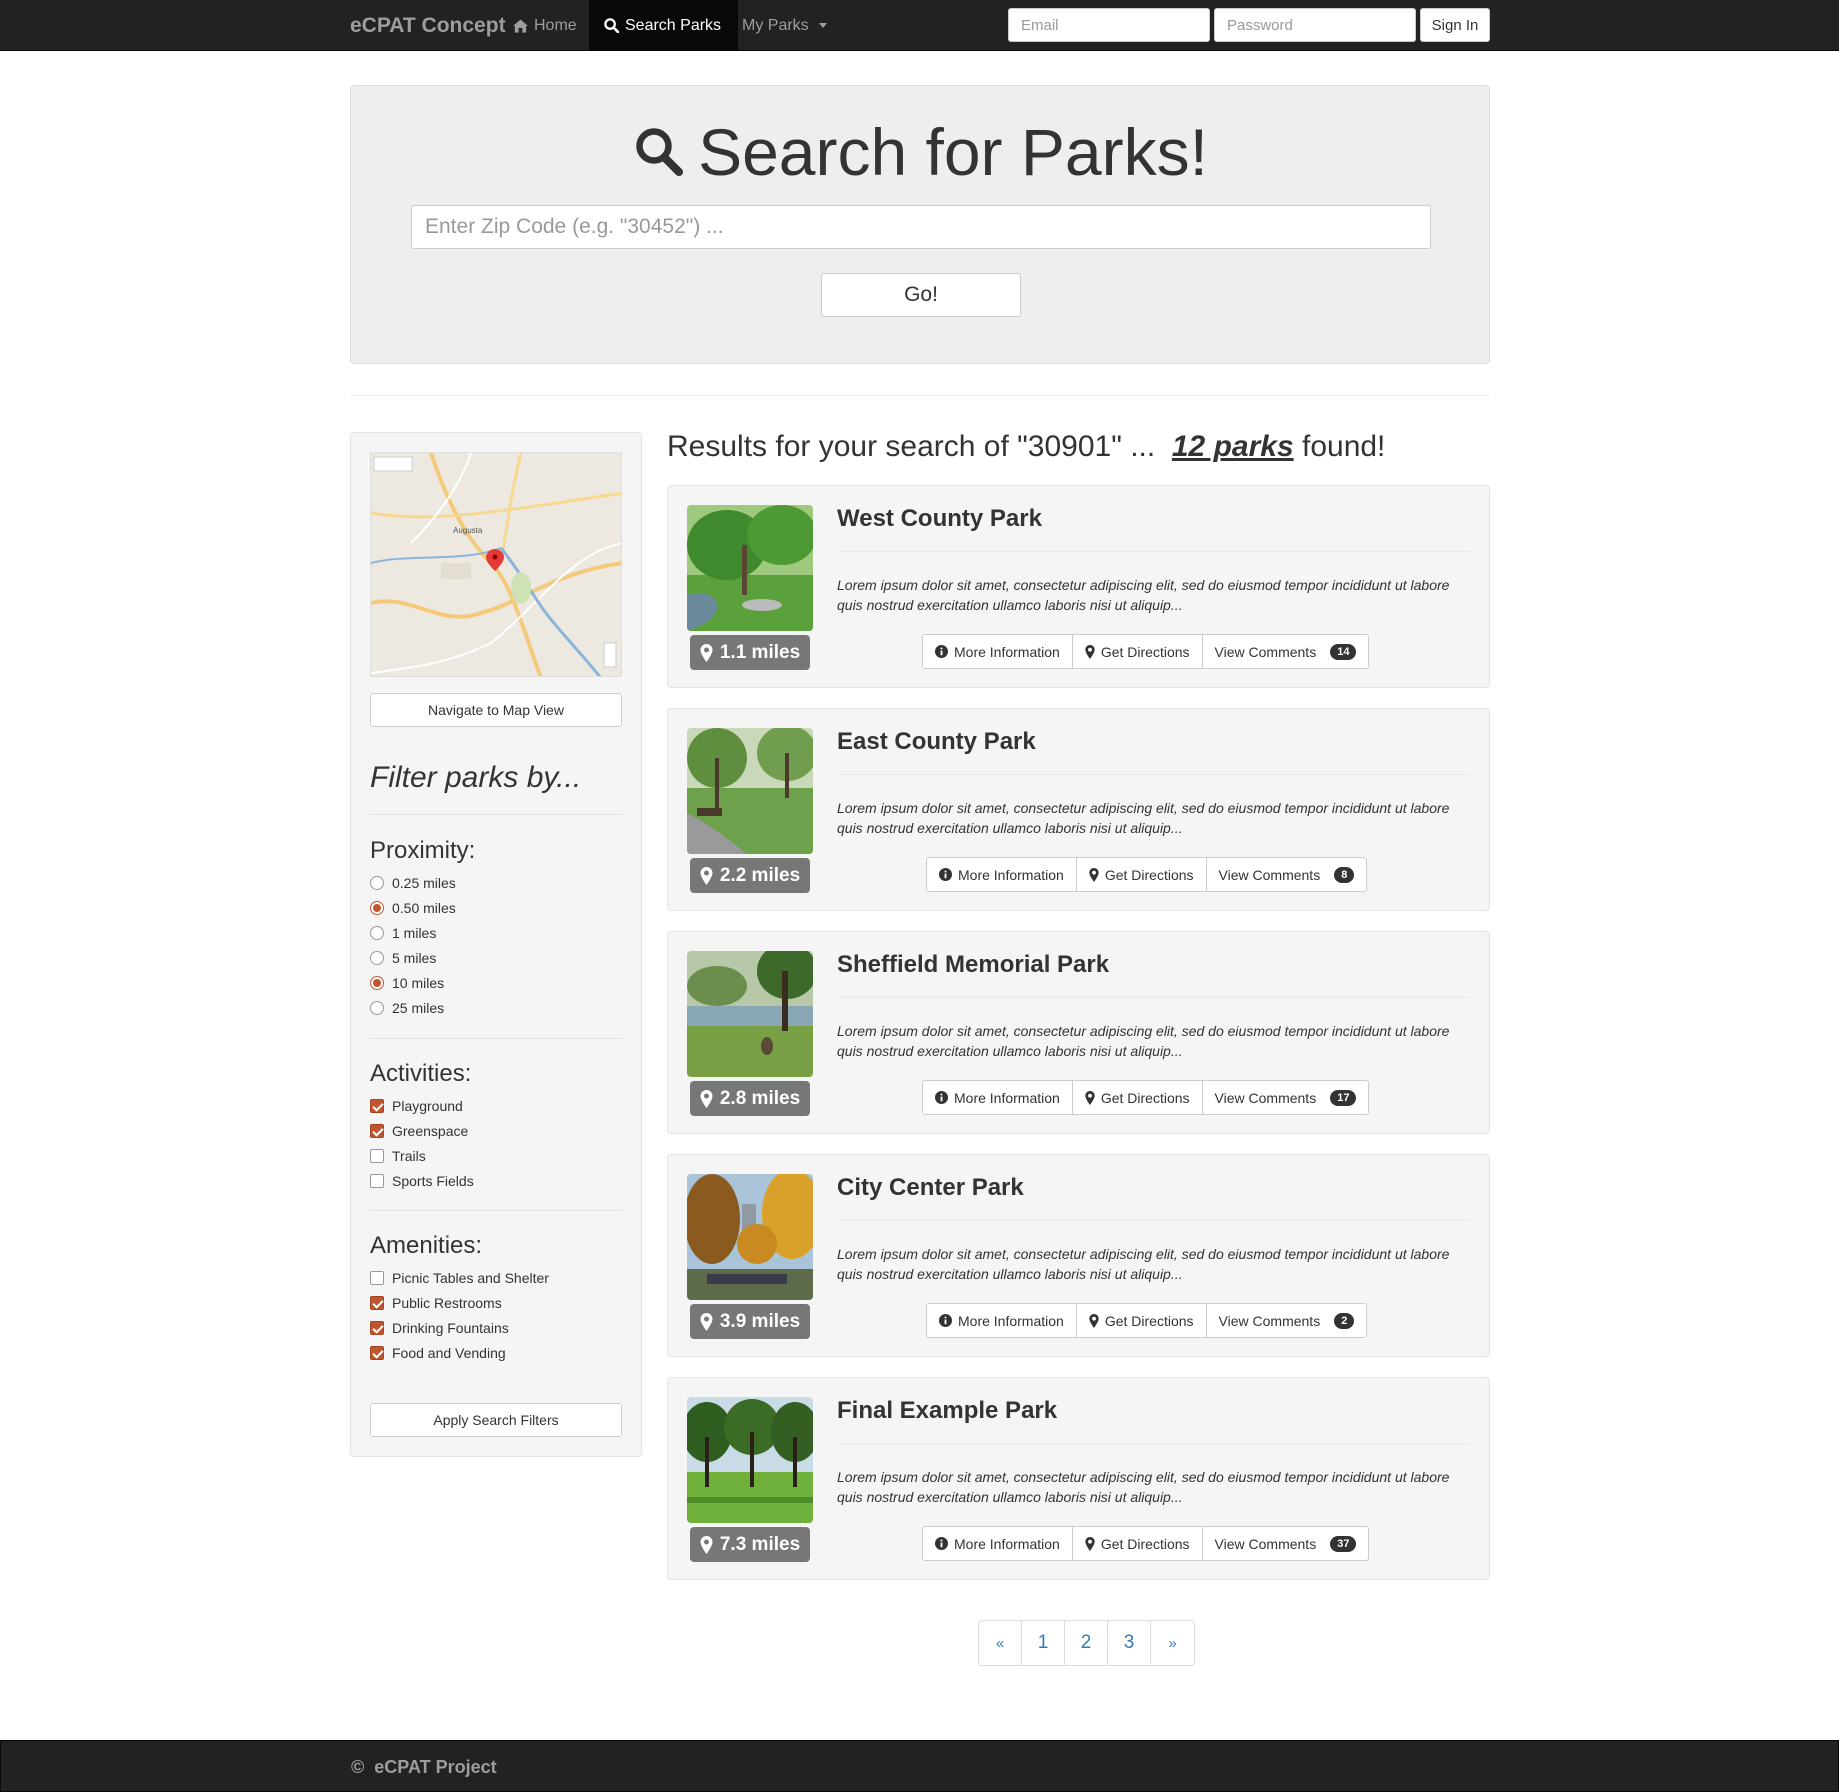  I want to click on park-name: City Center Park, so click(930, 1188).